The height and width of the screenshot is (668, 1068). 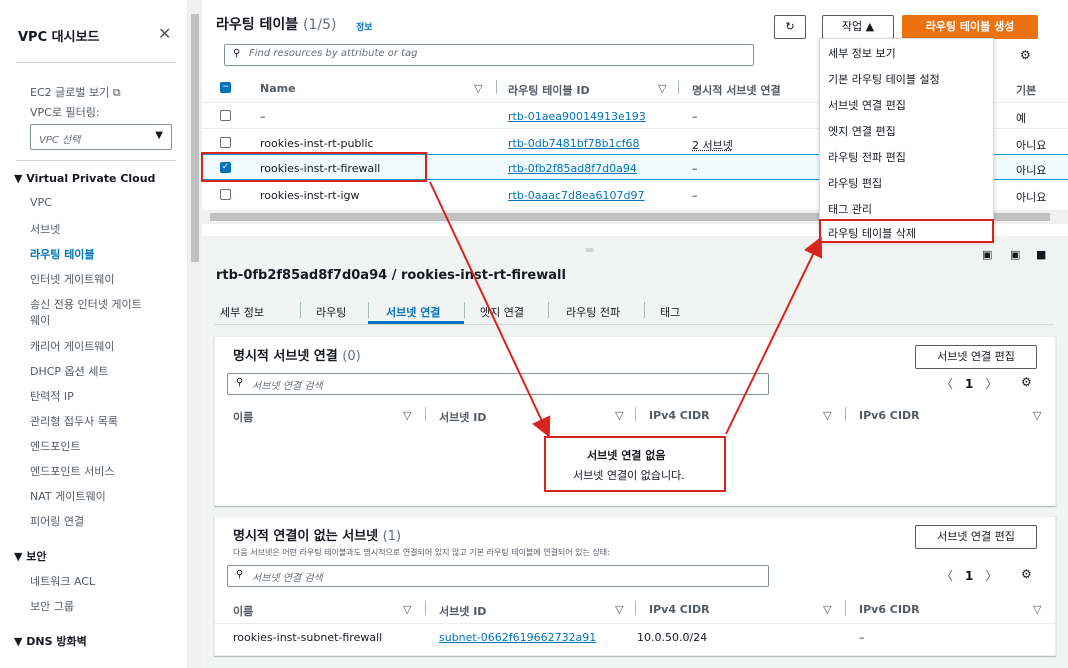 I want to click on menu-item-set-main: 기본 라우팅 테이블 설정, so click(x=884, y=79).